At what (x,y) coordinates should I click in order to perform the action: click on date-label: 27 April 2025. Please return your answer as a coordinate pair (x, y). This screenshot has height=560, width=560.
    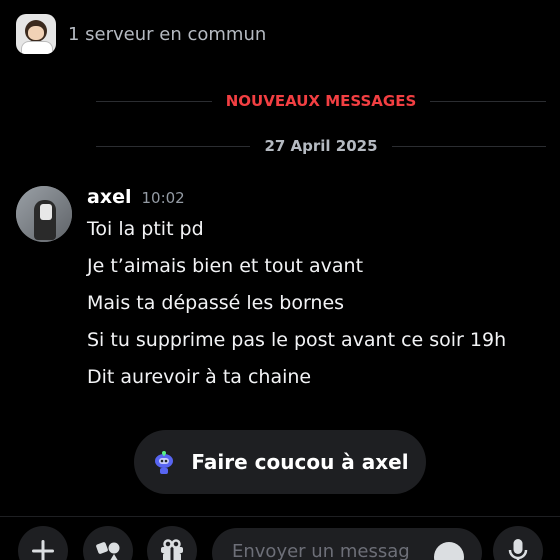
    Looking at the image, I should click on (321, 146).